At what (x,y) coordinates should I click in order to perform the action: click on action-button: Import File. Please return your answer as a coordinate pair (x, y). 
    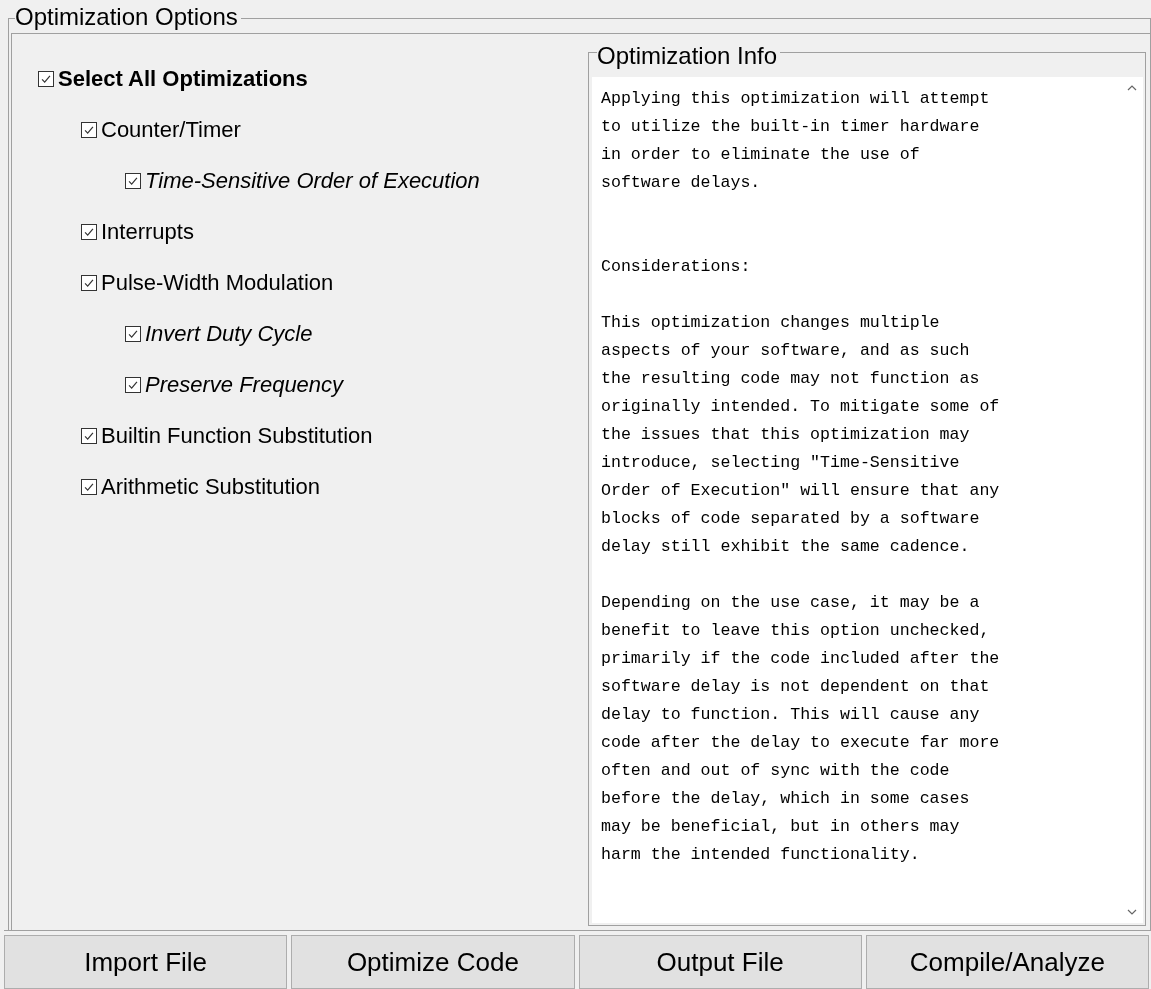
    Looking at the image, I should click on (146, 962).